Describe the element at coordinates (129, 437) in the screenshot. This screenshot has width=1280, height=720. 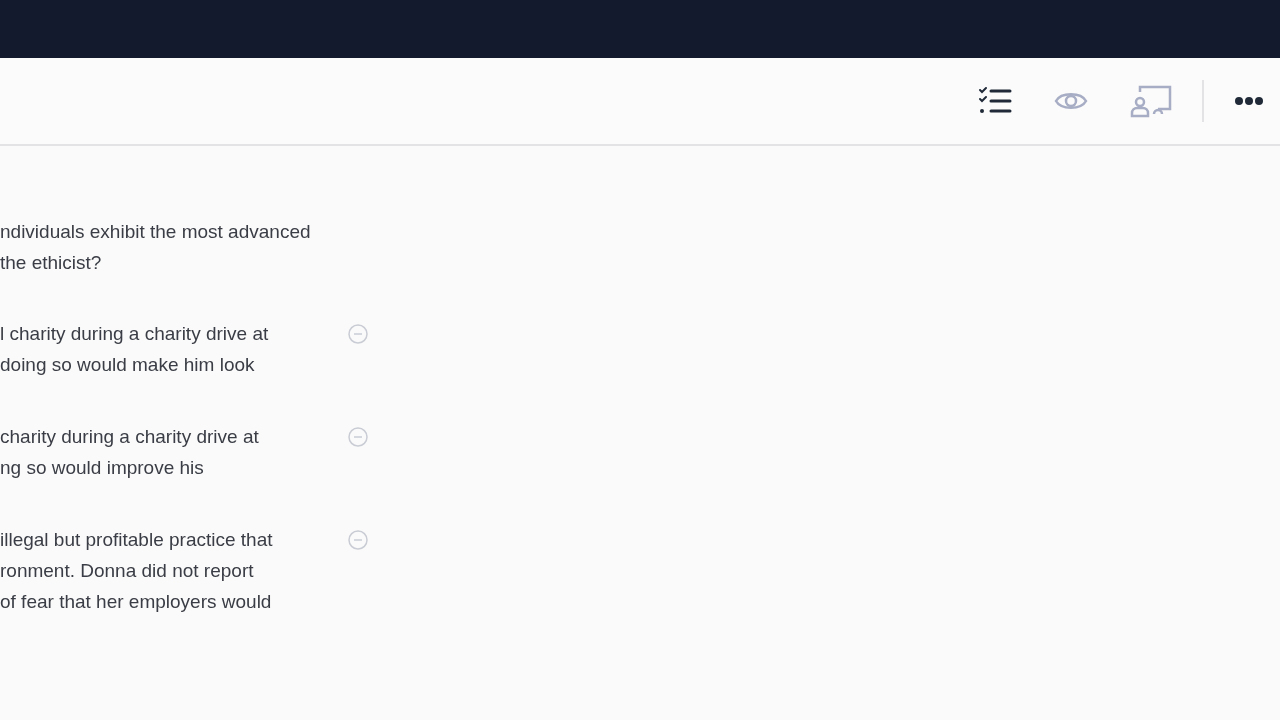
I see `answer-text: charity during a charity drive at` at that location.